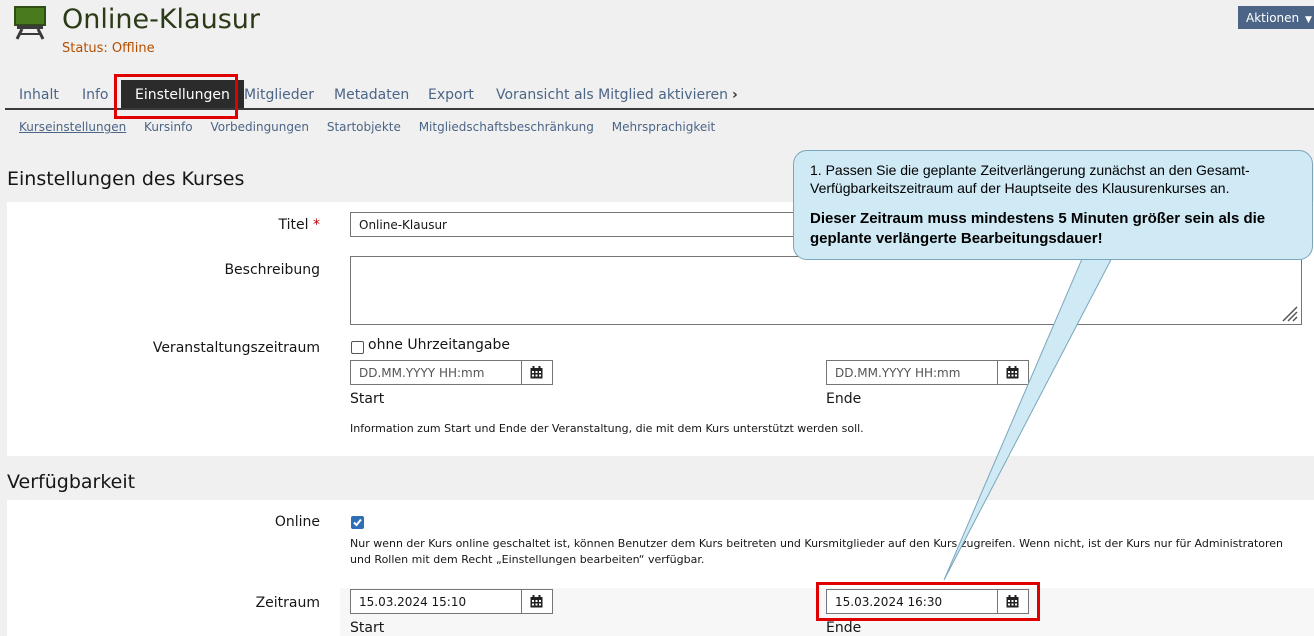 Image resolution: width=1314 pixels, height=636 pixels. What do you see at coordinates (126, 179) in the screenshot?
I see `section-title-course-settings: Einstellungen des Kurses` at bounding box center [126, 179].